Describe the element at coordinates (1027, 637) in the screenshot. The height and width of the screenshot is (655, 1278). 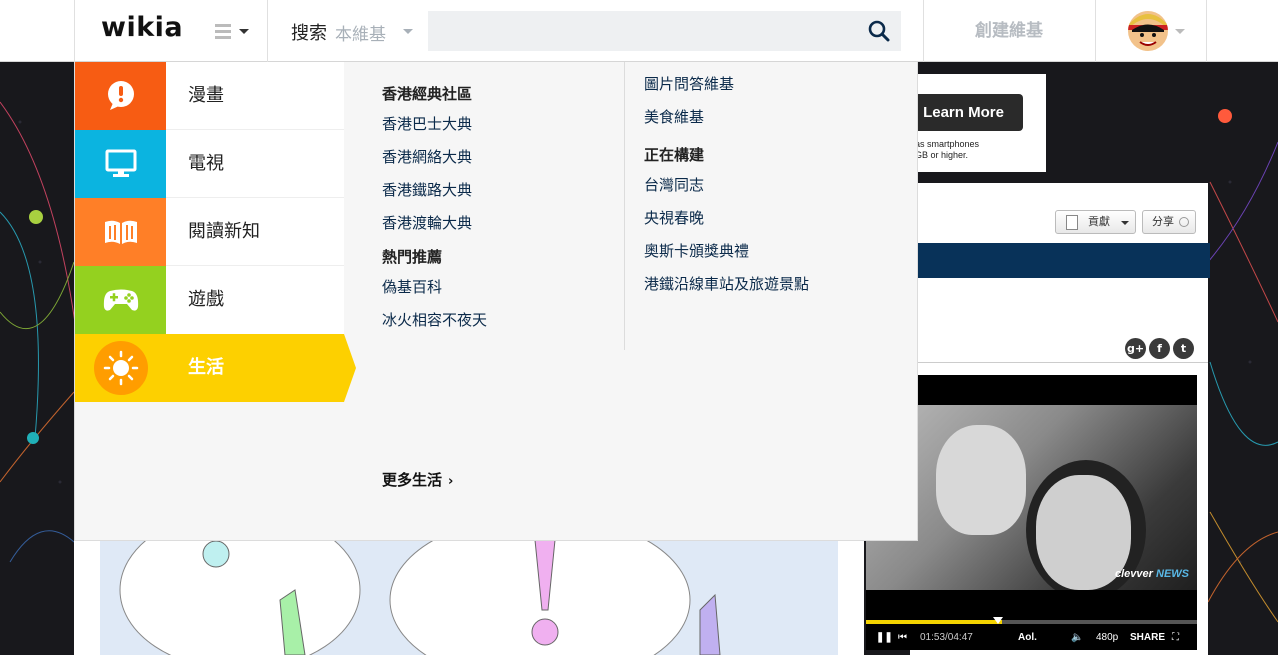
I see `aol-logo: Aol.` at that location.